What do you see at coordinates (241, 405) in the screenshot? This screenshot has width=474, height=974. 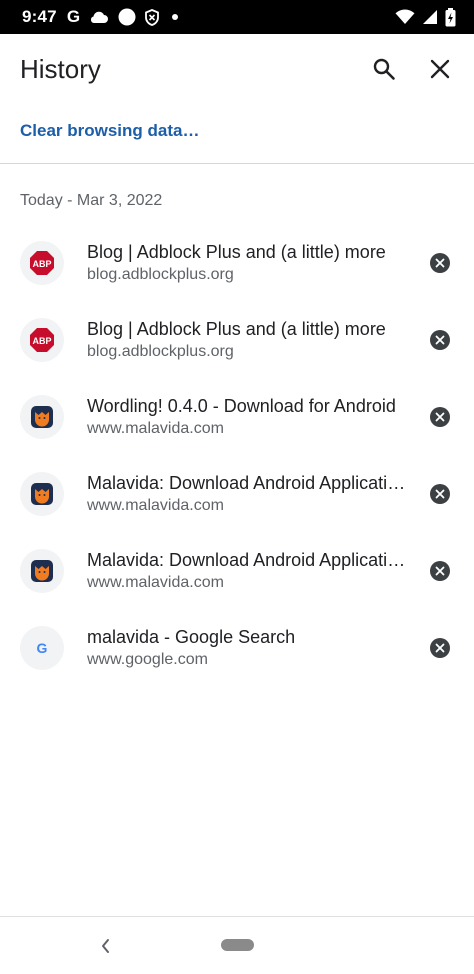 I see `history-item-title: Wordling! 0.4.0 - Download for Android` at bounding box center [241, 405].